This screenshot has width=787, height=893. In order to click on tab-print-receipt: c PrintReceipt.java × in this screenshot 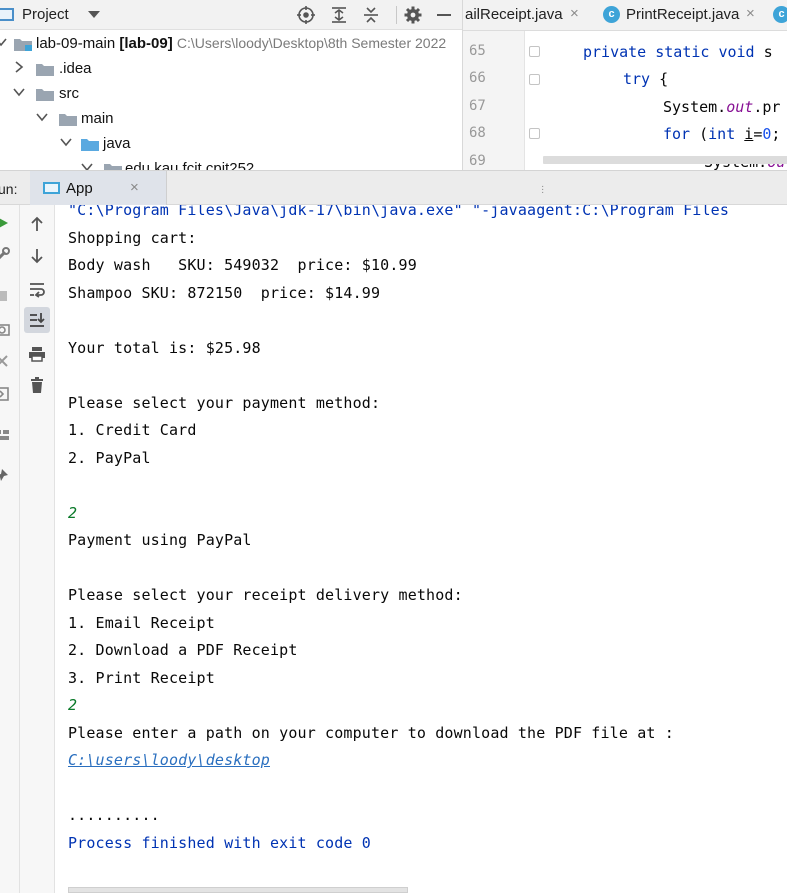, I will do `click(684, 15)`.